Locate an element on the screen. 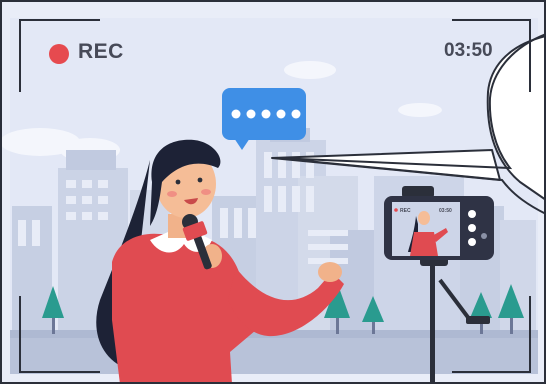  recording-label: REC is located at coordinates (101, 51).